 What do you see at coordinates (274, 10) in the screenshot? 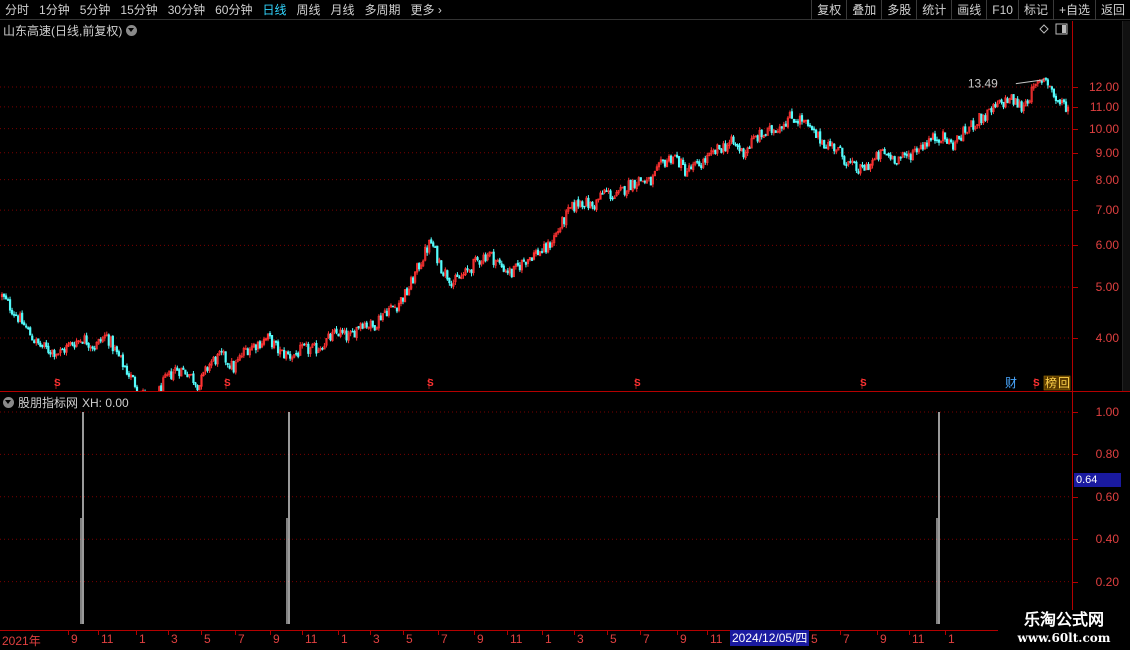
I see `period-tab: 日线` at bounding box center [274, 10].